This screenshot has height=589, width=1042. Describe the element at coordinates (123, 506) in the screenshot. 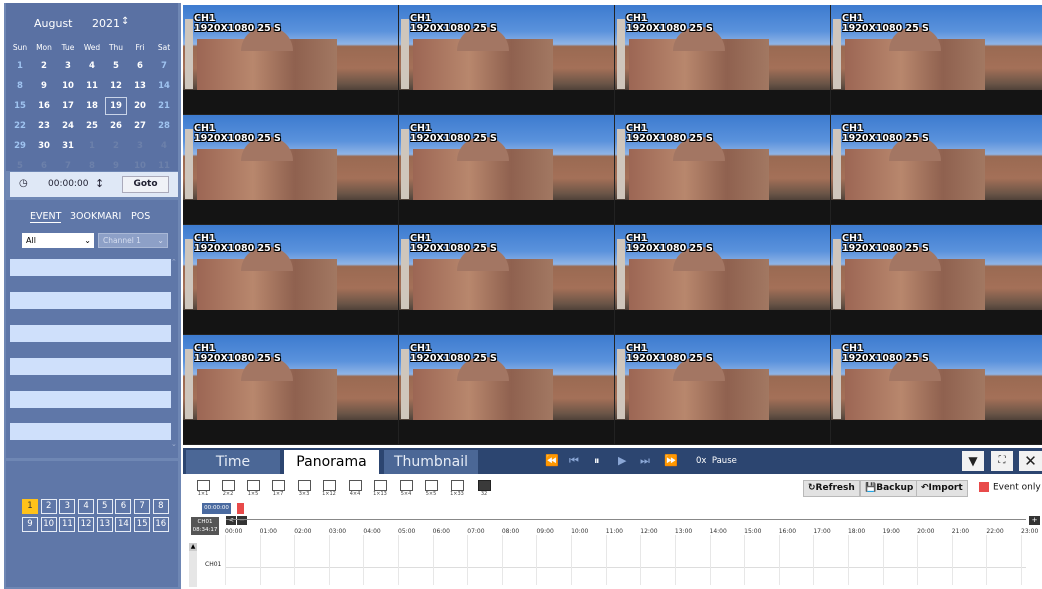

I see `channel-button: 6` at that location.